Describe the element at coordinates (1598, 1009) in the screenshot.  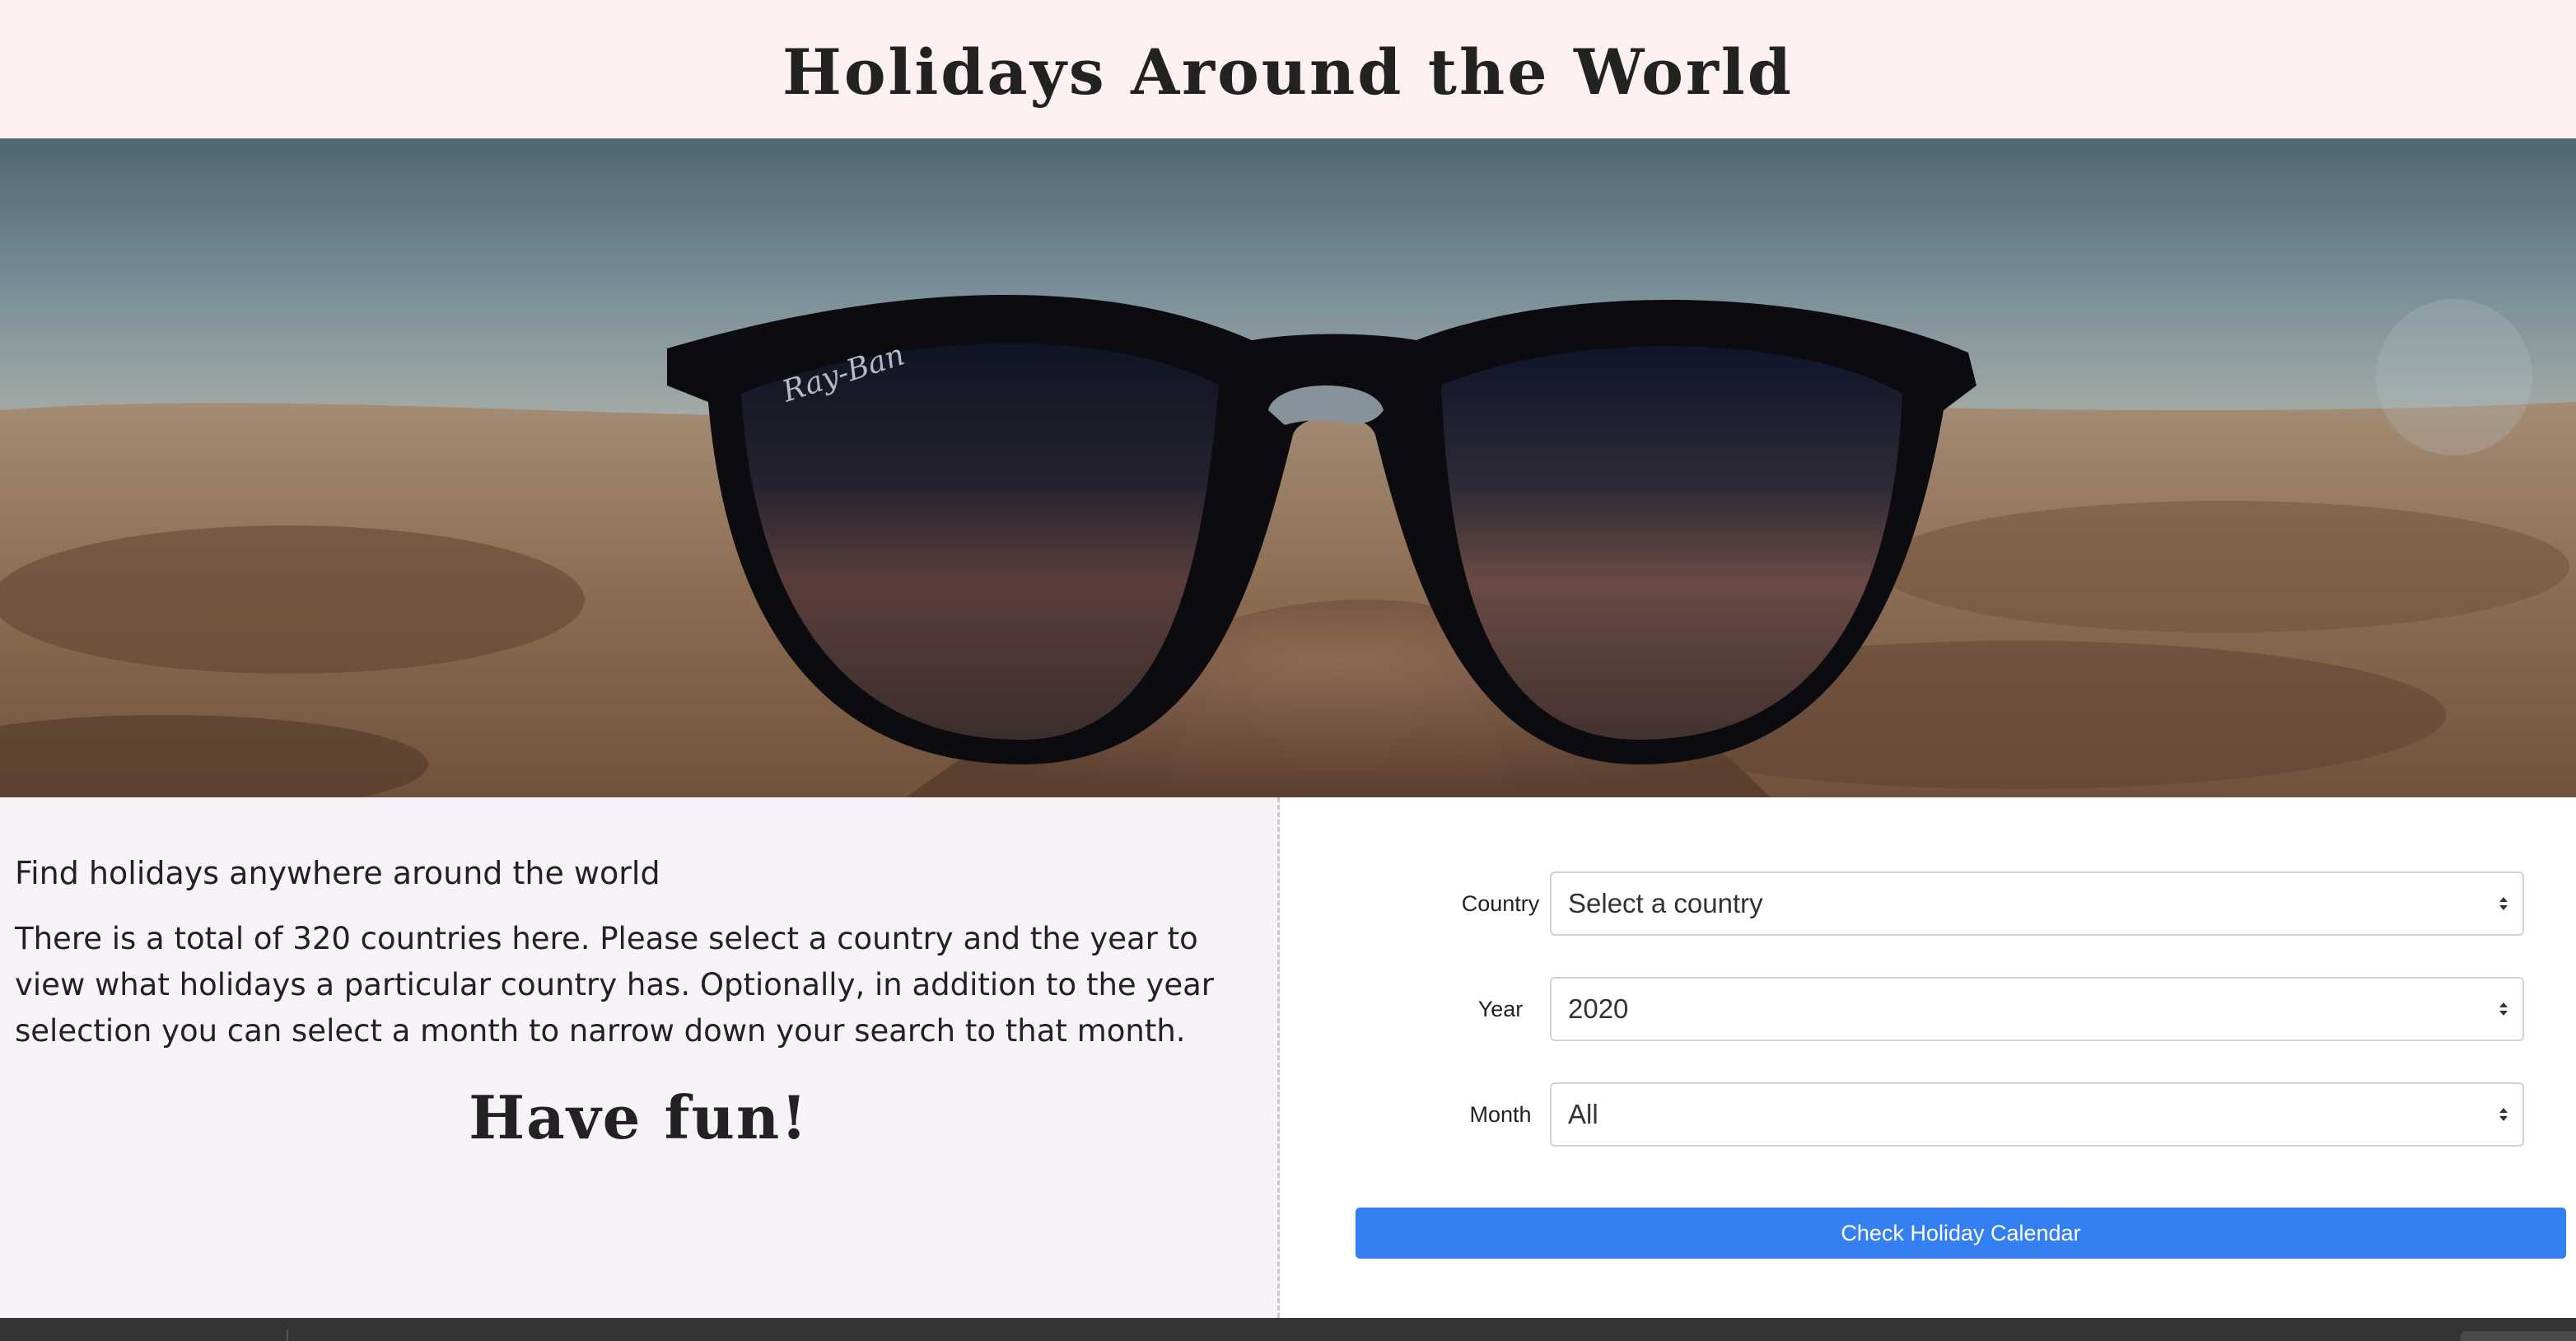
I see `year-select-value: 2020` at that location.